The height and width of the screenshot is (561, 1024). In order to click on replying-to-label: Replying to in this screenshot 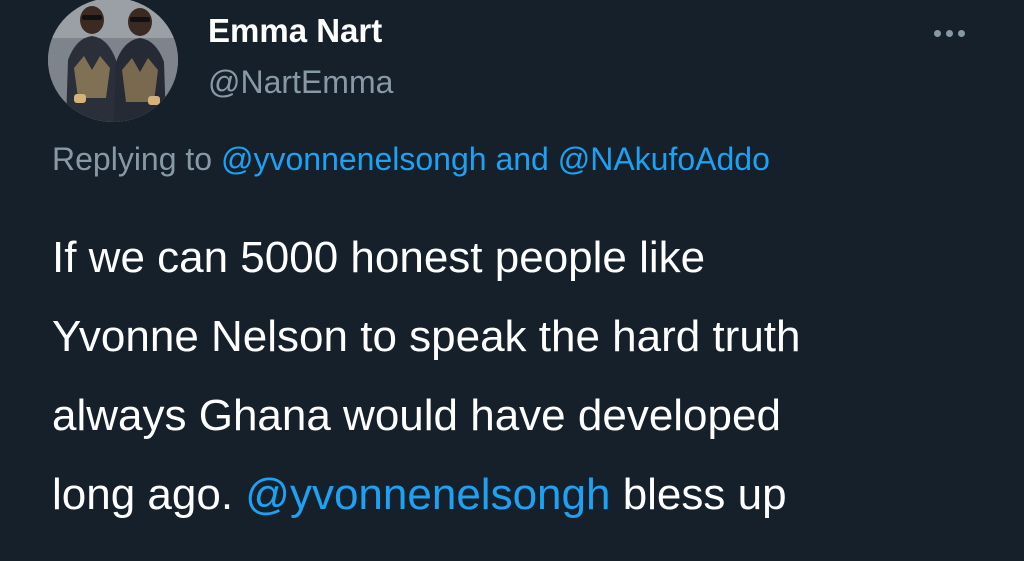, I will do `click(132, 159)`.